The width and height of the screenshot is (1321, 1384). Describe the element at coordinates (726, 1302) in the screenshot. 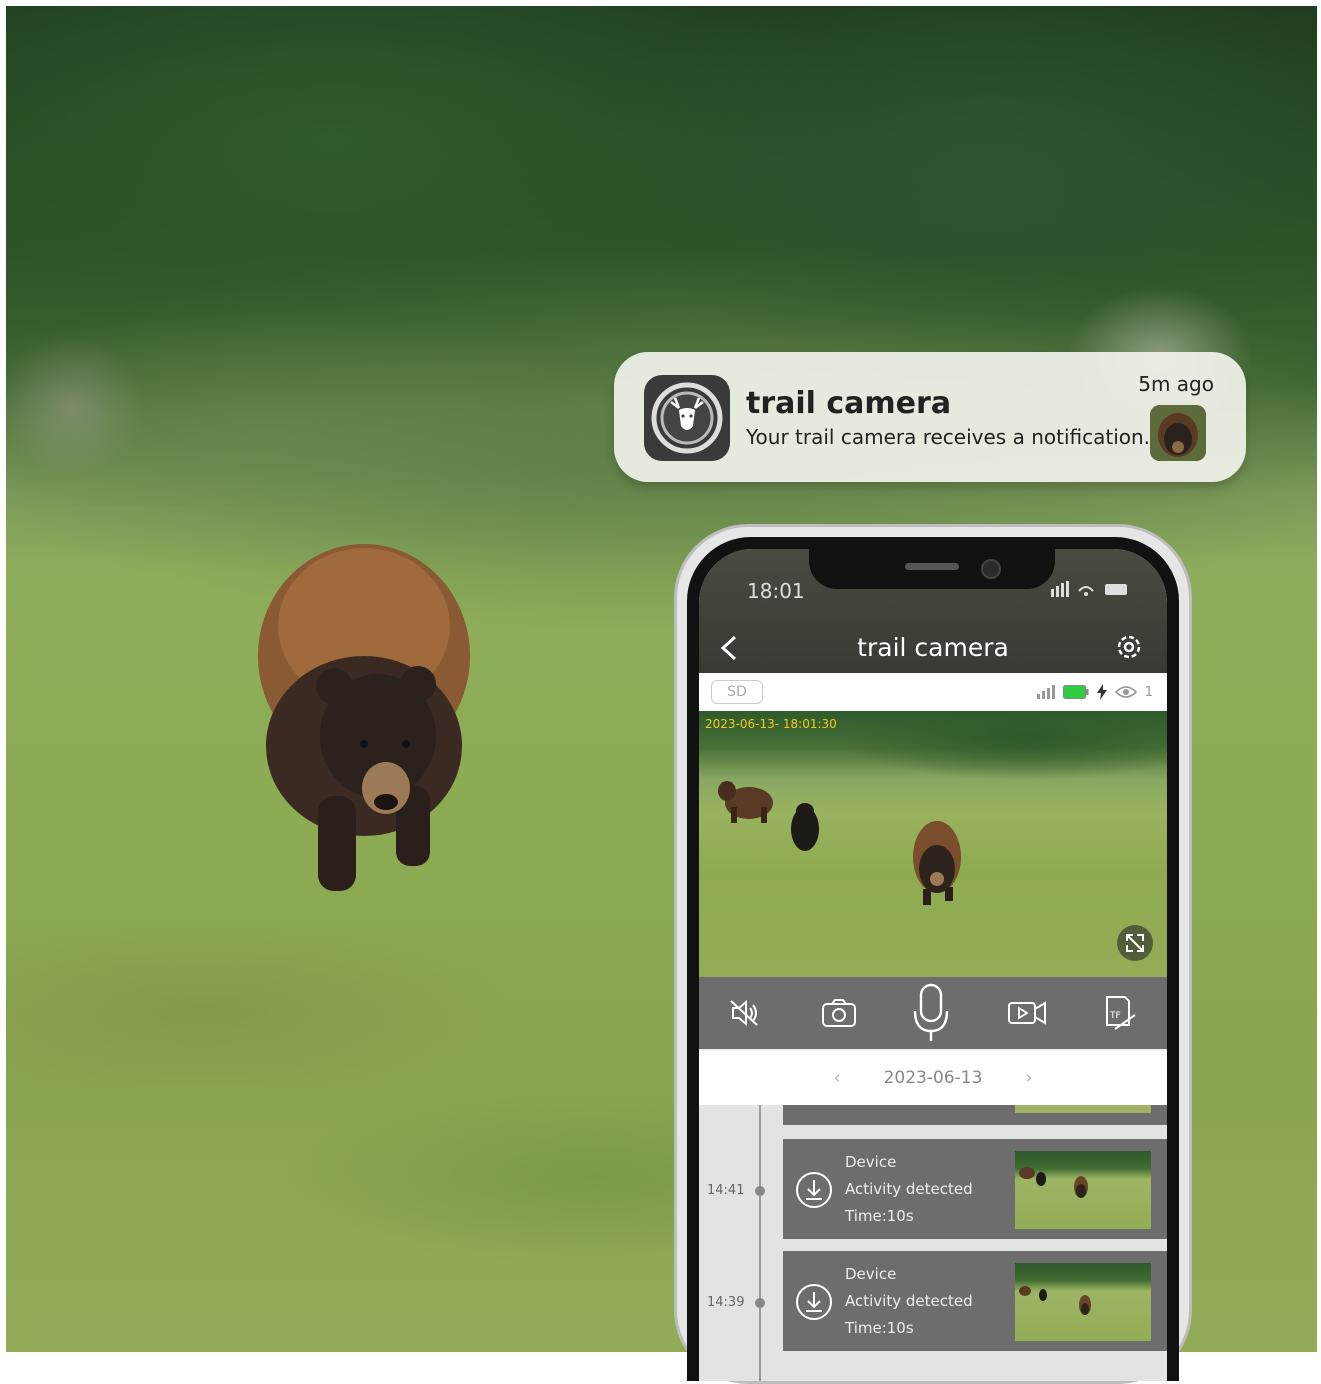

I see `event-time: 14:39` at that location.